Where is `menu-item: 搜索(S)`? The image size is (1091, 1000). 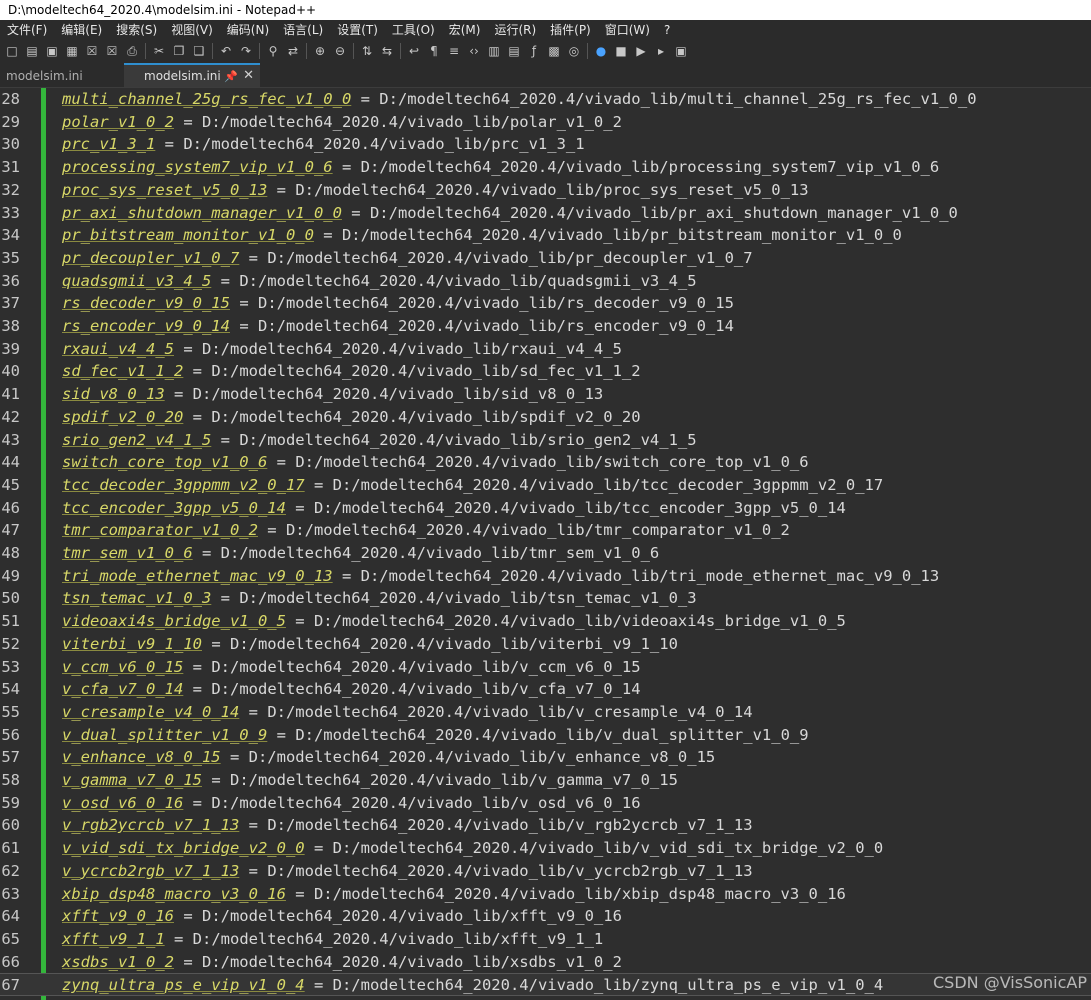
menu-item: 搜索(S) is located at coordinates (136, 30).